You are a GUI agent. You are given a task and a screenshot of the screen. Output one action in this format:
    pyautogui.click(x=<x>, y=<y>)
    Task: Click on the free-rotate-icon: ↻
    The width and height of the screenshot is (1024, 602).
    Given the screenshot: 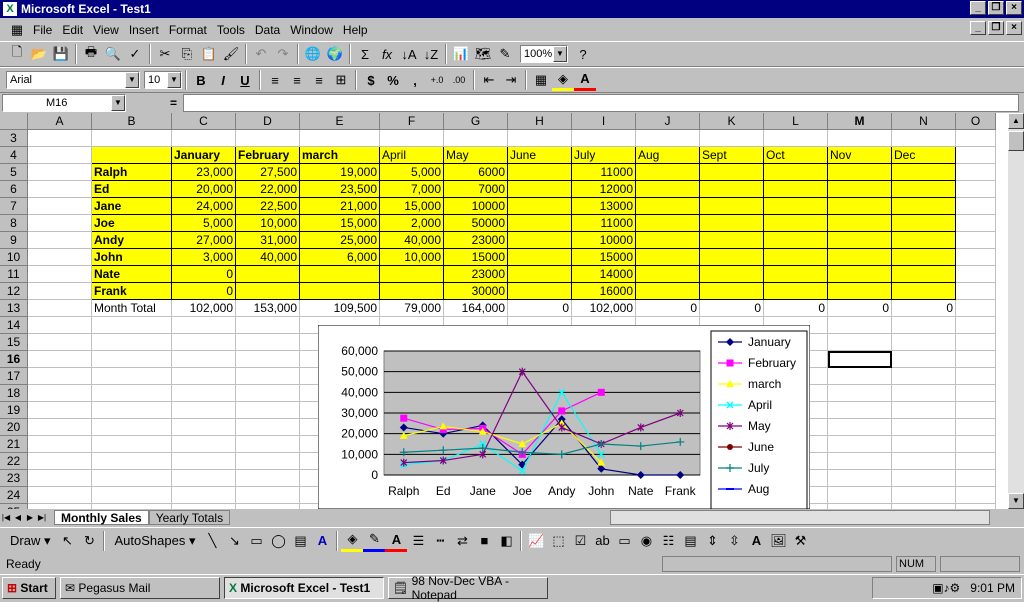 What is the action you would take?
    pyautogui.click(x=89, y=541)
    